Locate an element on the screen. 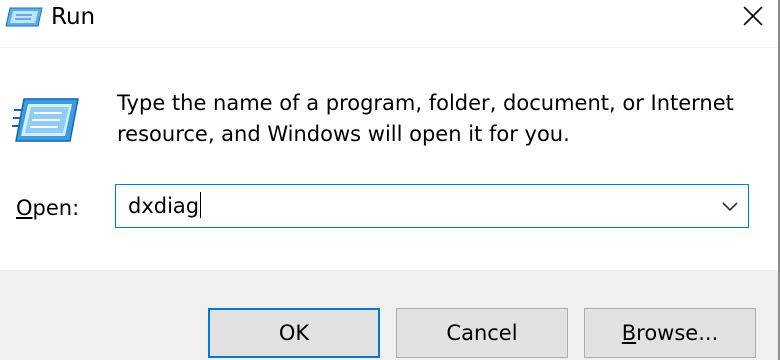  close-button is located at coordinates (753, 18).